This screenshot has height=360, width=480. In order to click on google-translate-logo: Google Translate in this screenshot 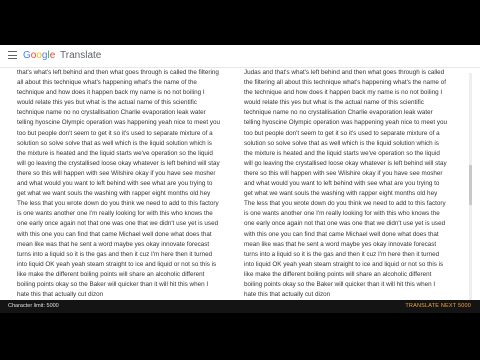, I will do `click(62, 55)`.